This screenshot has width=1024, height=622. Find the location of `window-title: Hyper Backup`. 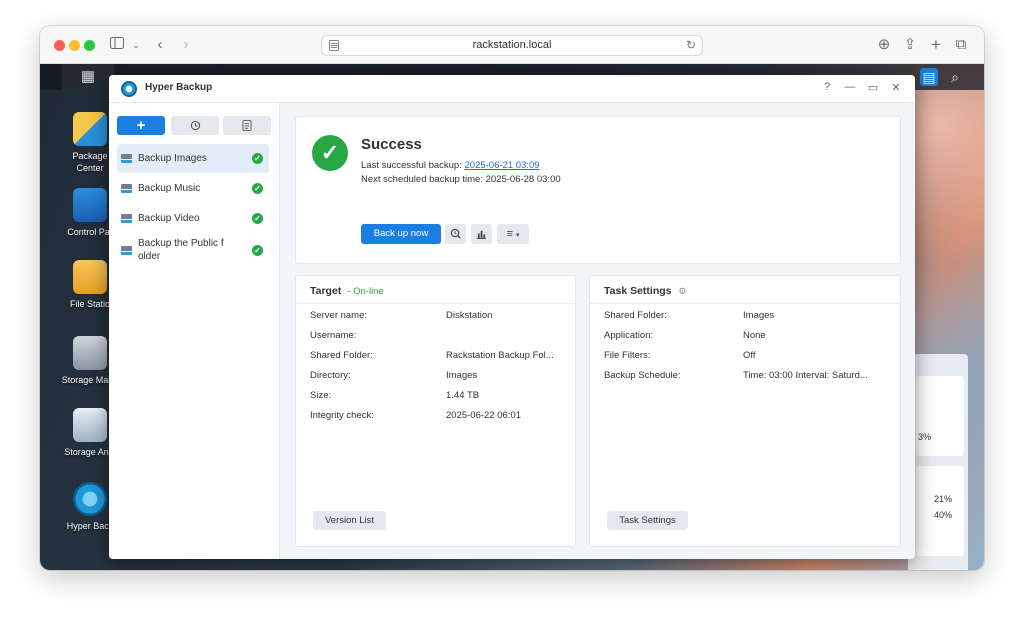

window-title: Hyper Backup is located at coordinates (179, 87).